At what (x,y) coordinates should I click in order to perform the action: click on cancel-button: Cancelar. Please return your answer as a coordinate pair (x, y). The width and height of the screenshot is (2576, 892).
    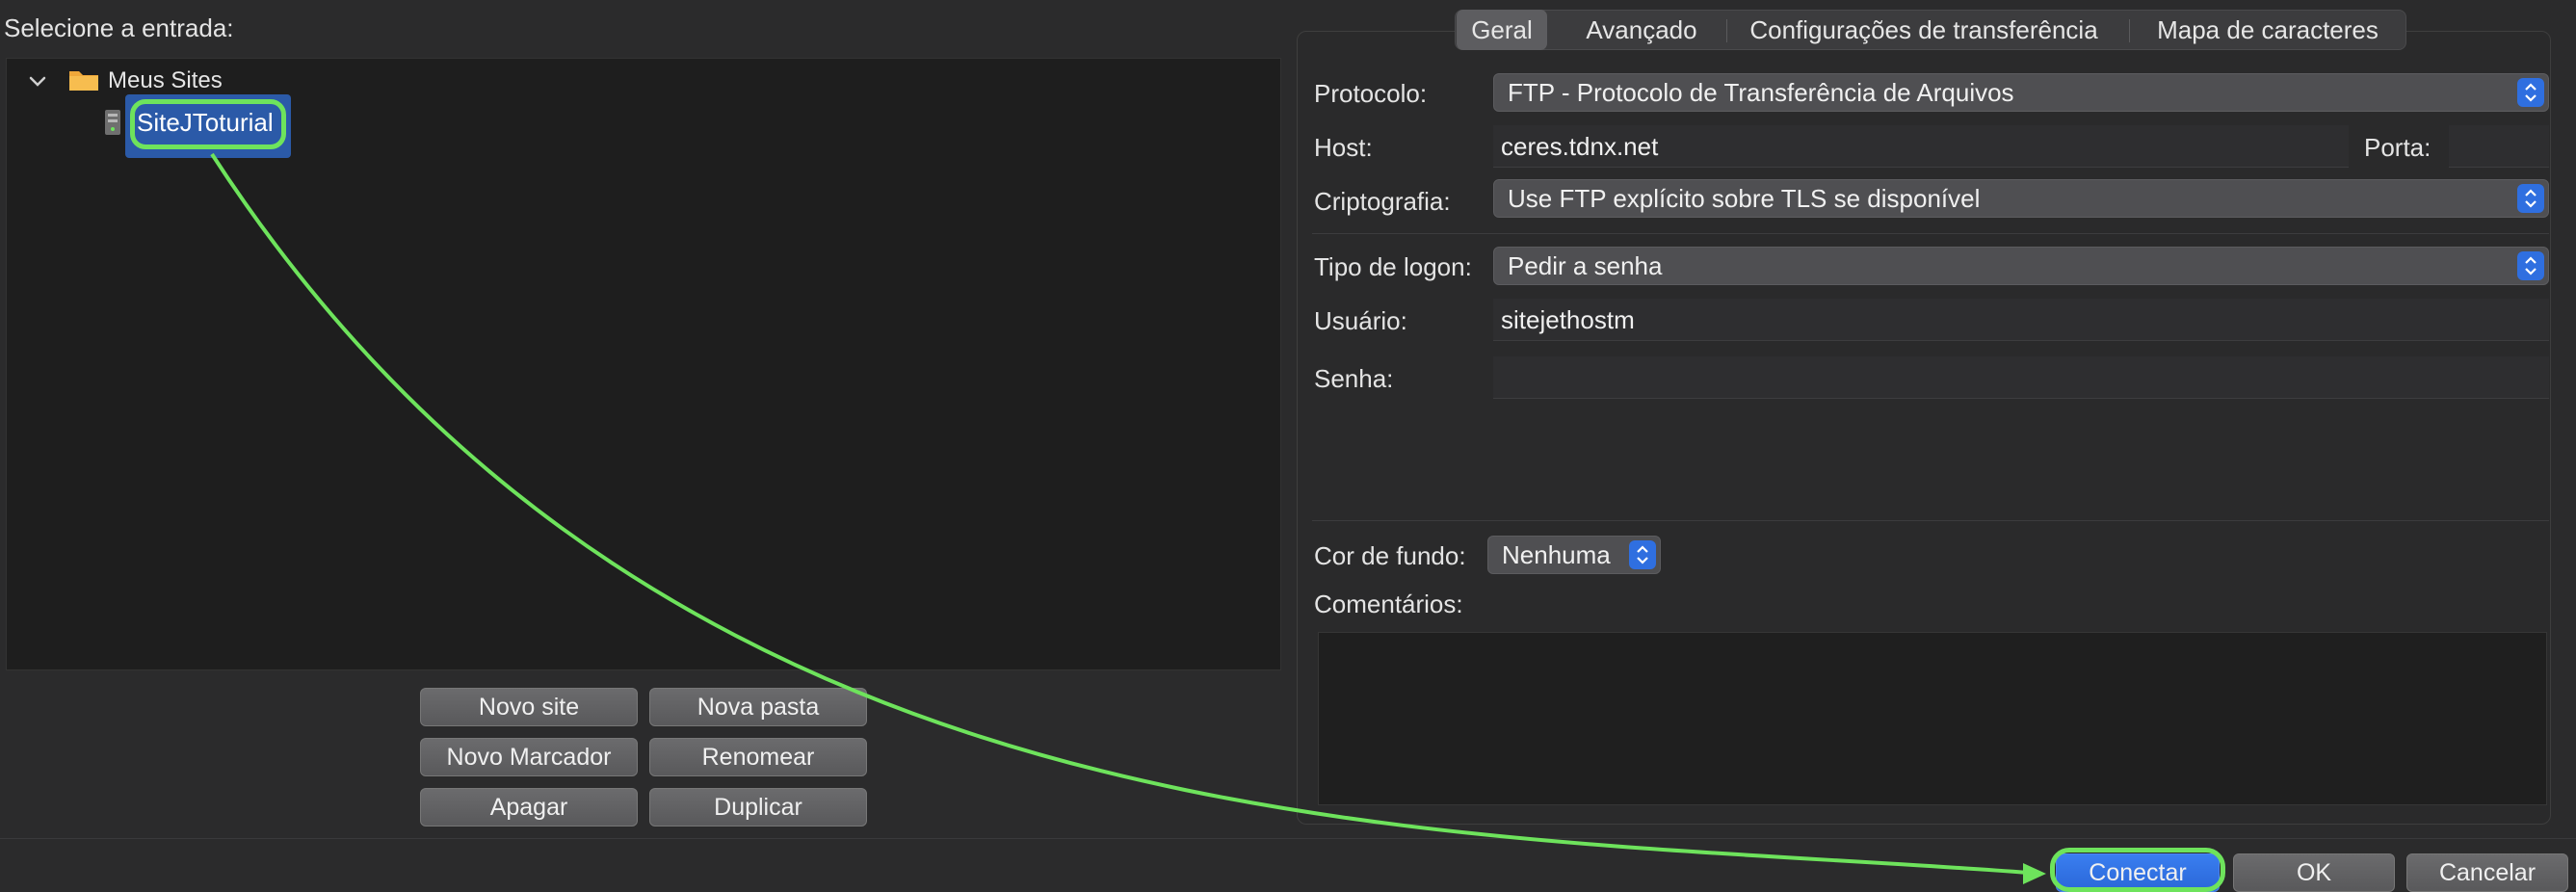
    Looking at the image, I should click on (2487, 872).